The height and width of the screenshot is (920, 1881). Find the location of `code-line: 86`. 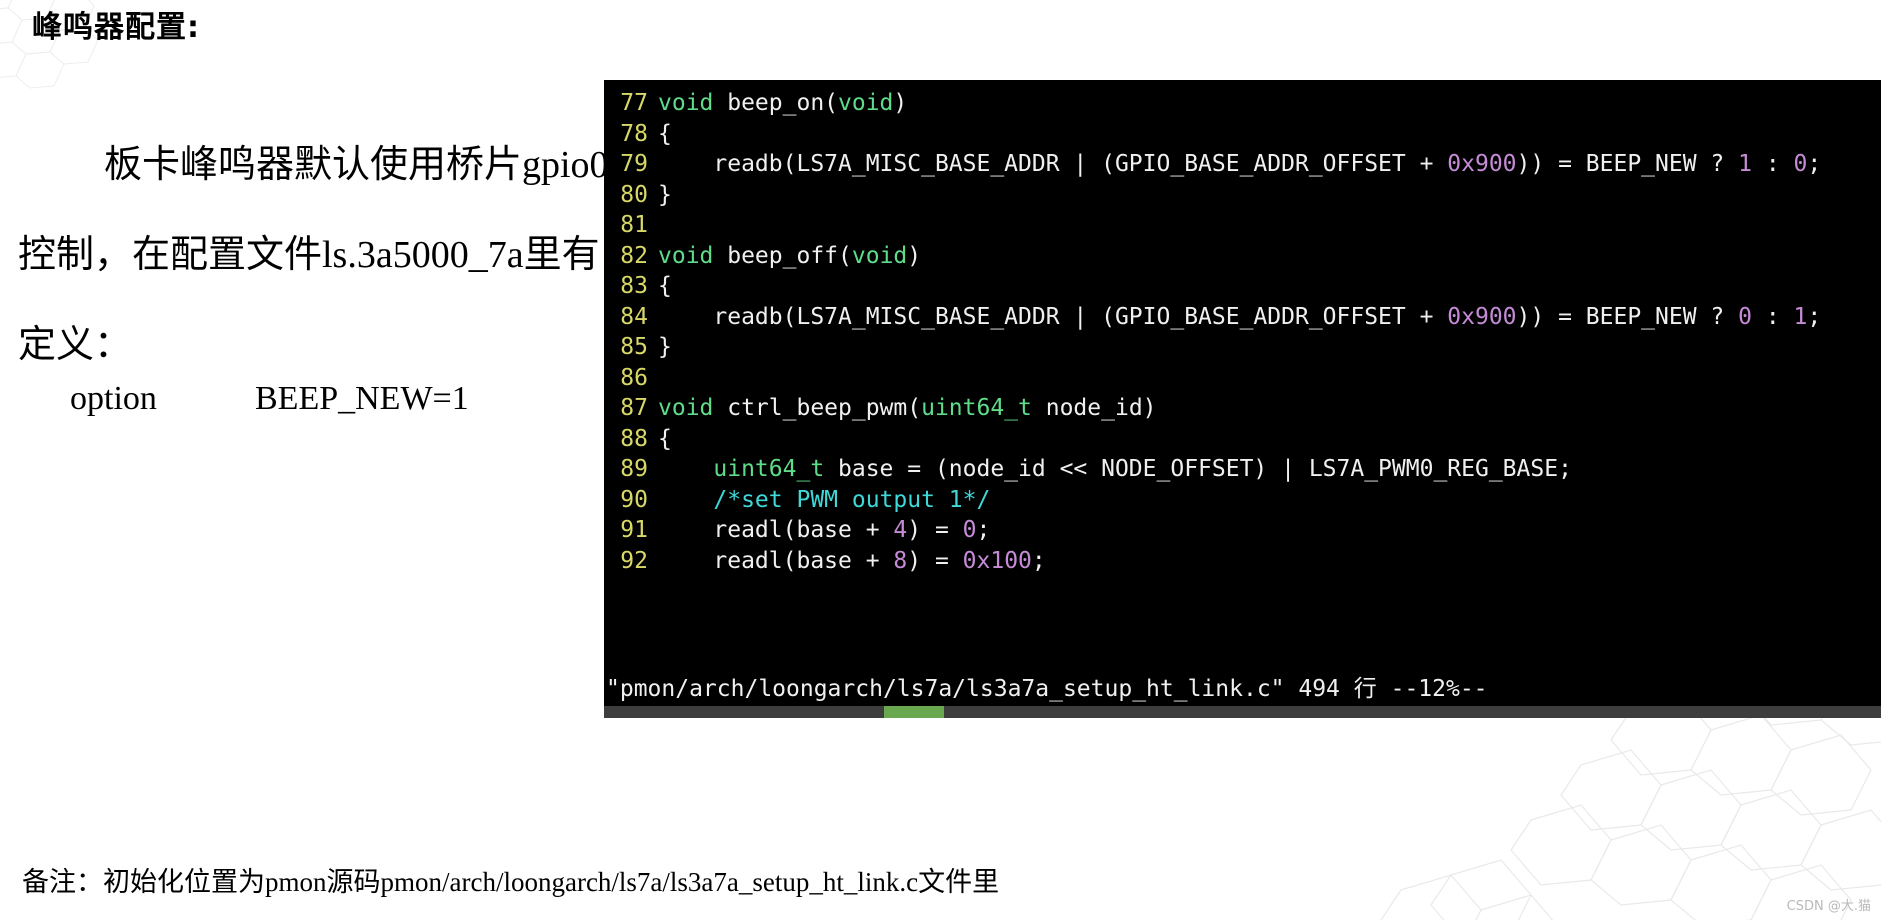

code-line: 86 is located at coordinates (1242, 378).